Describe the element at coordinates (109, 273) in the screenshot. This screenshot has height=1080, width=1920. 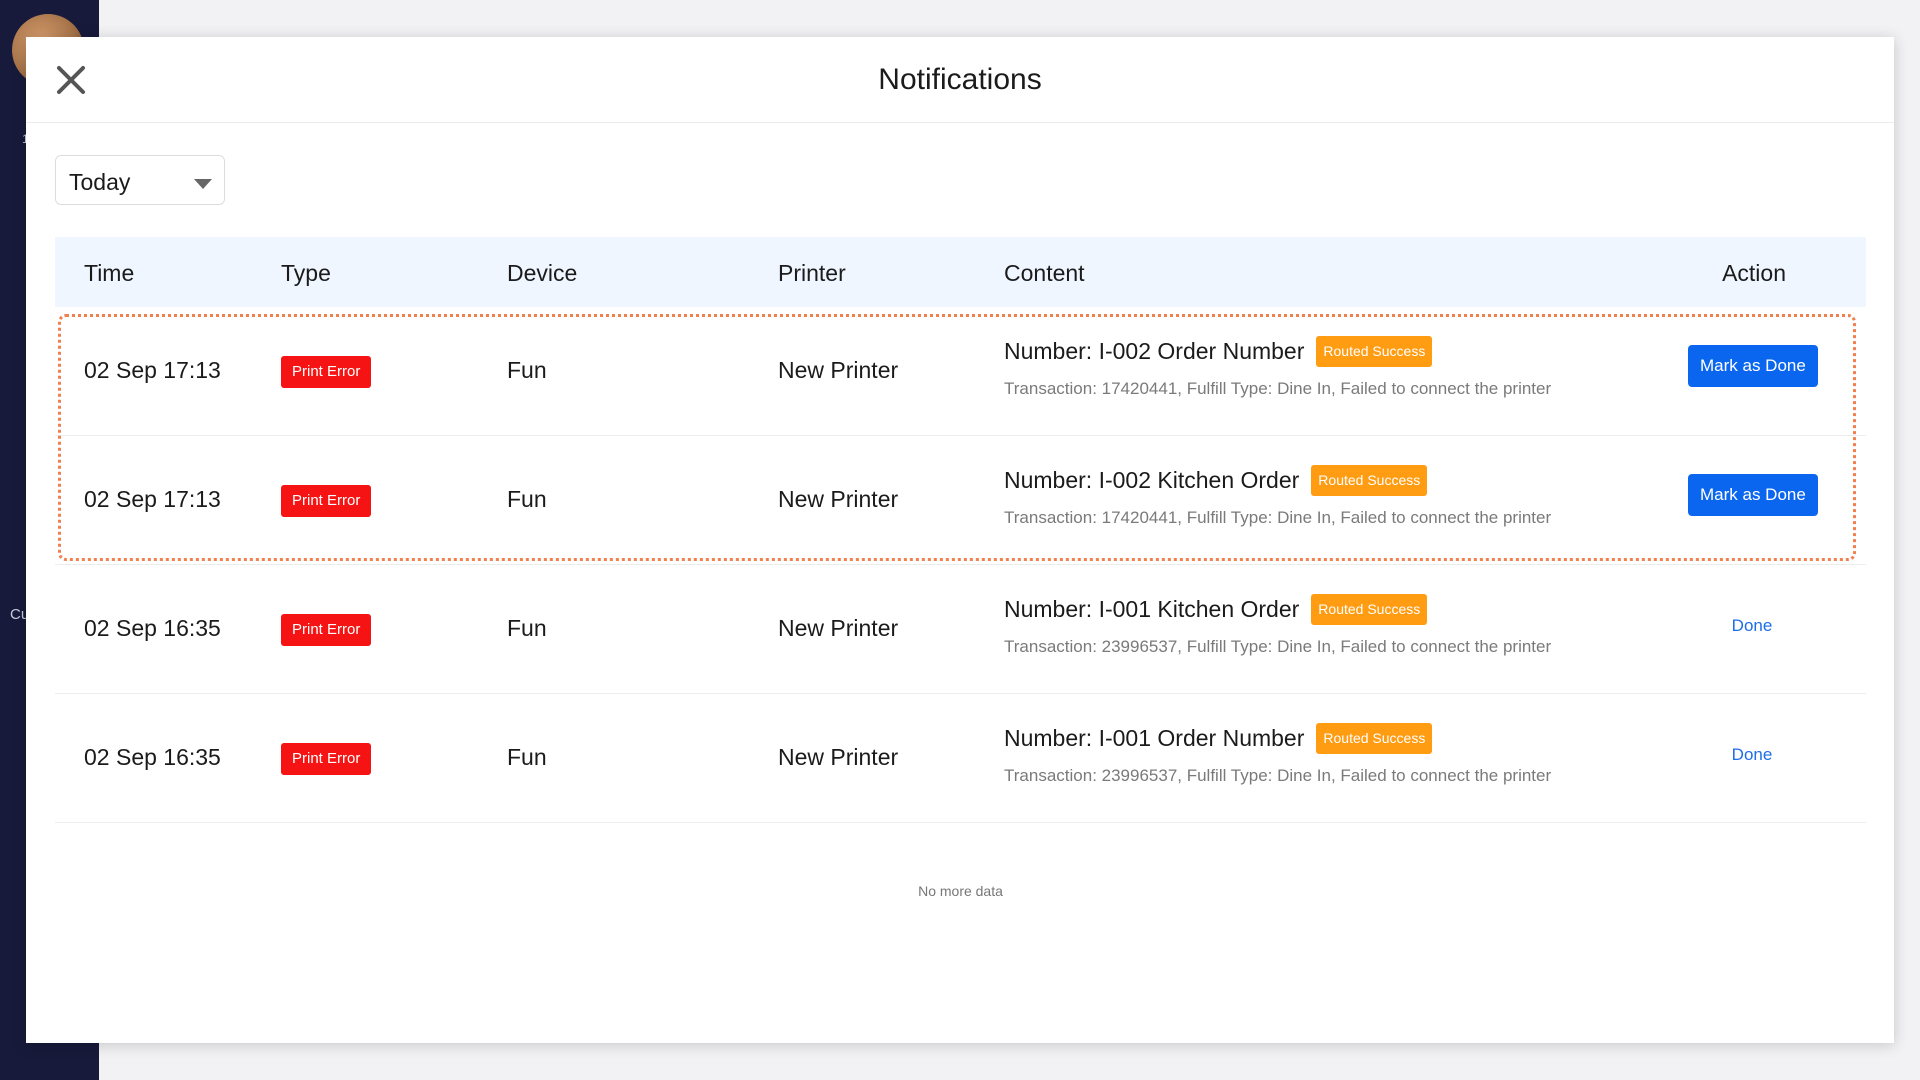
I see `header-time: Time` at that location.